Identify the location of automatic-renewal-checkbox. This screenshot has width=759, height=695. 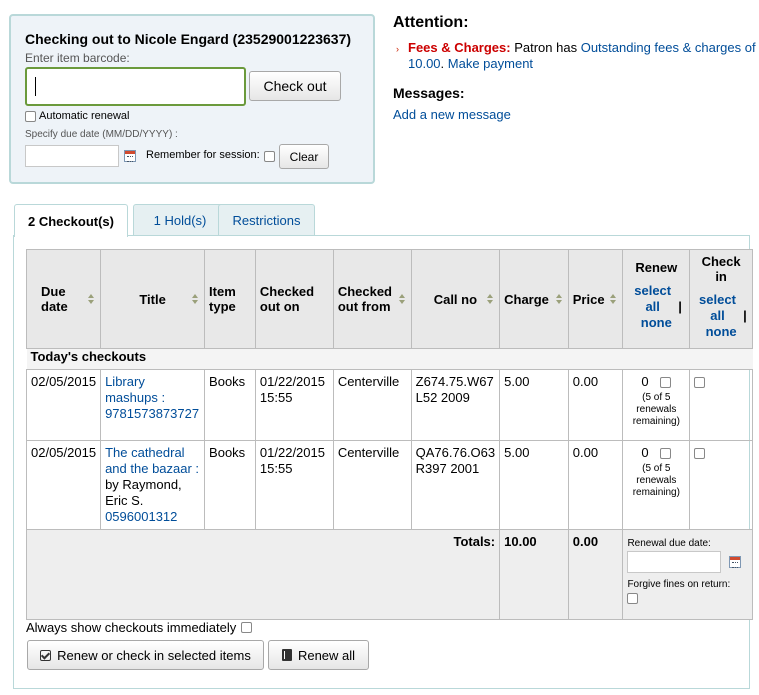
(30, 116).